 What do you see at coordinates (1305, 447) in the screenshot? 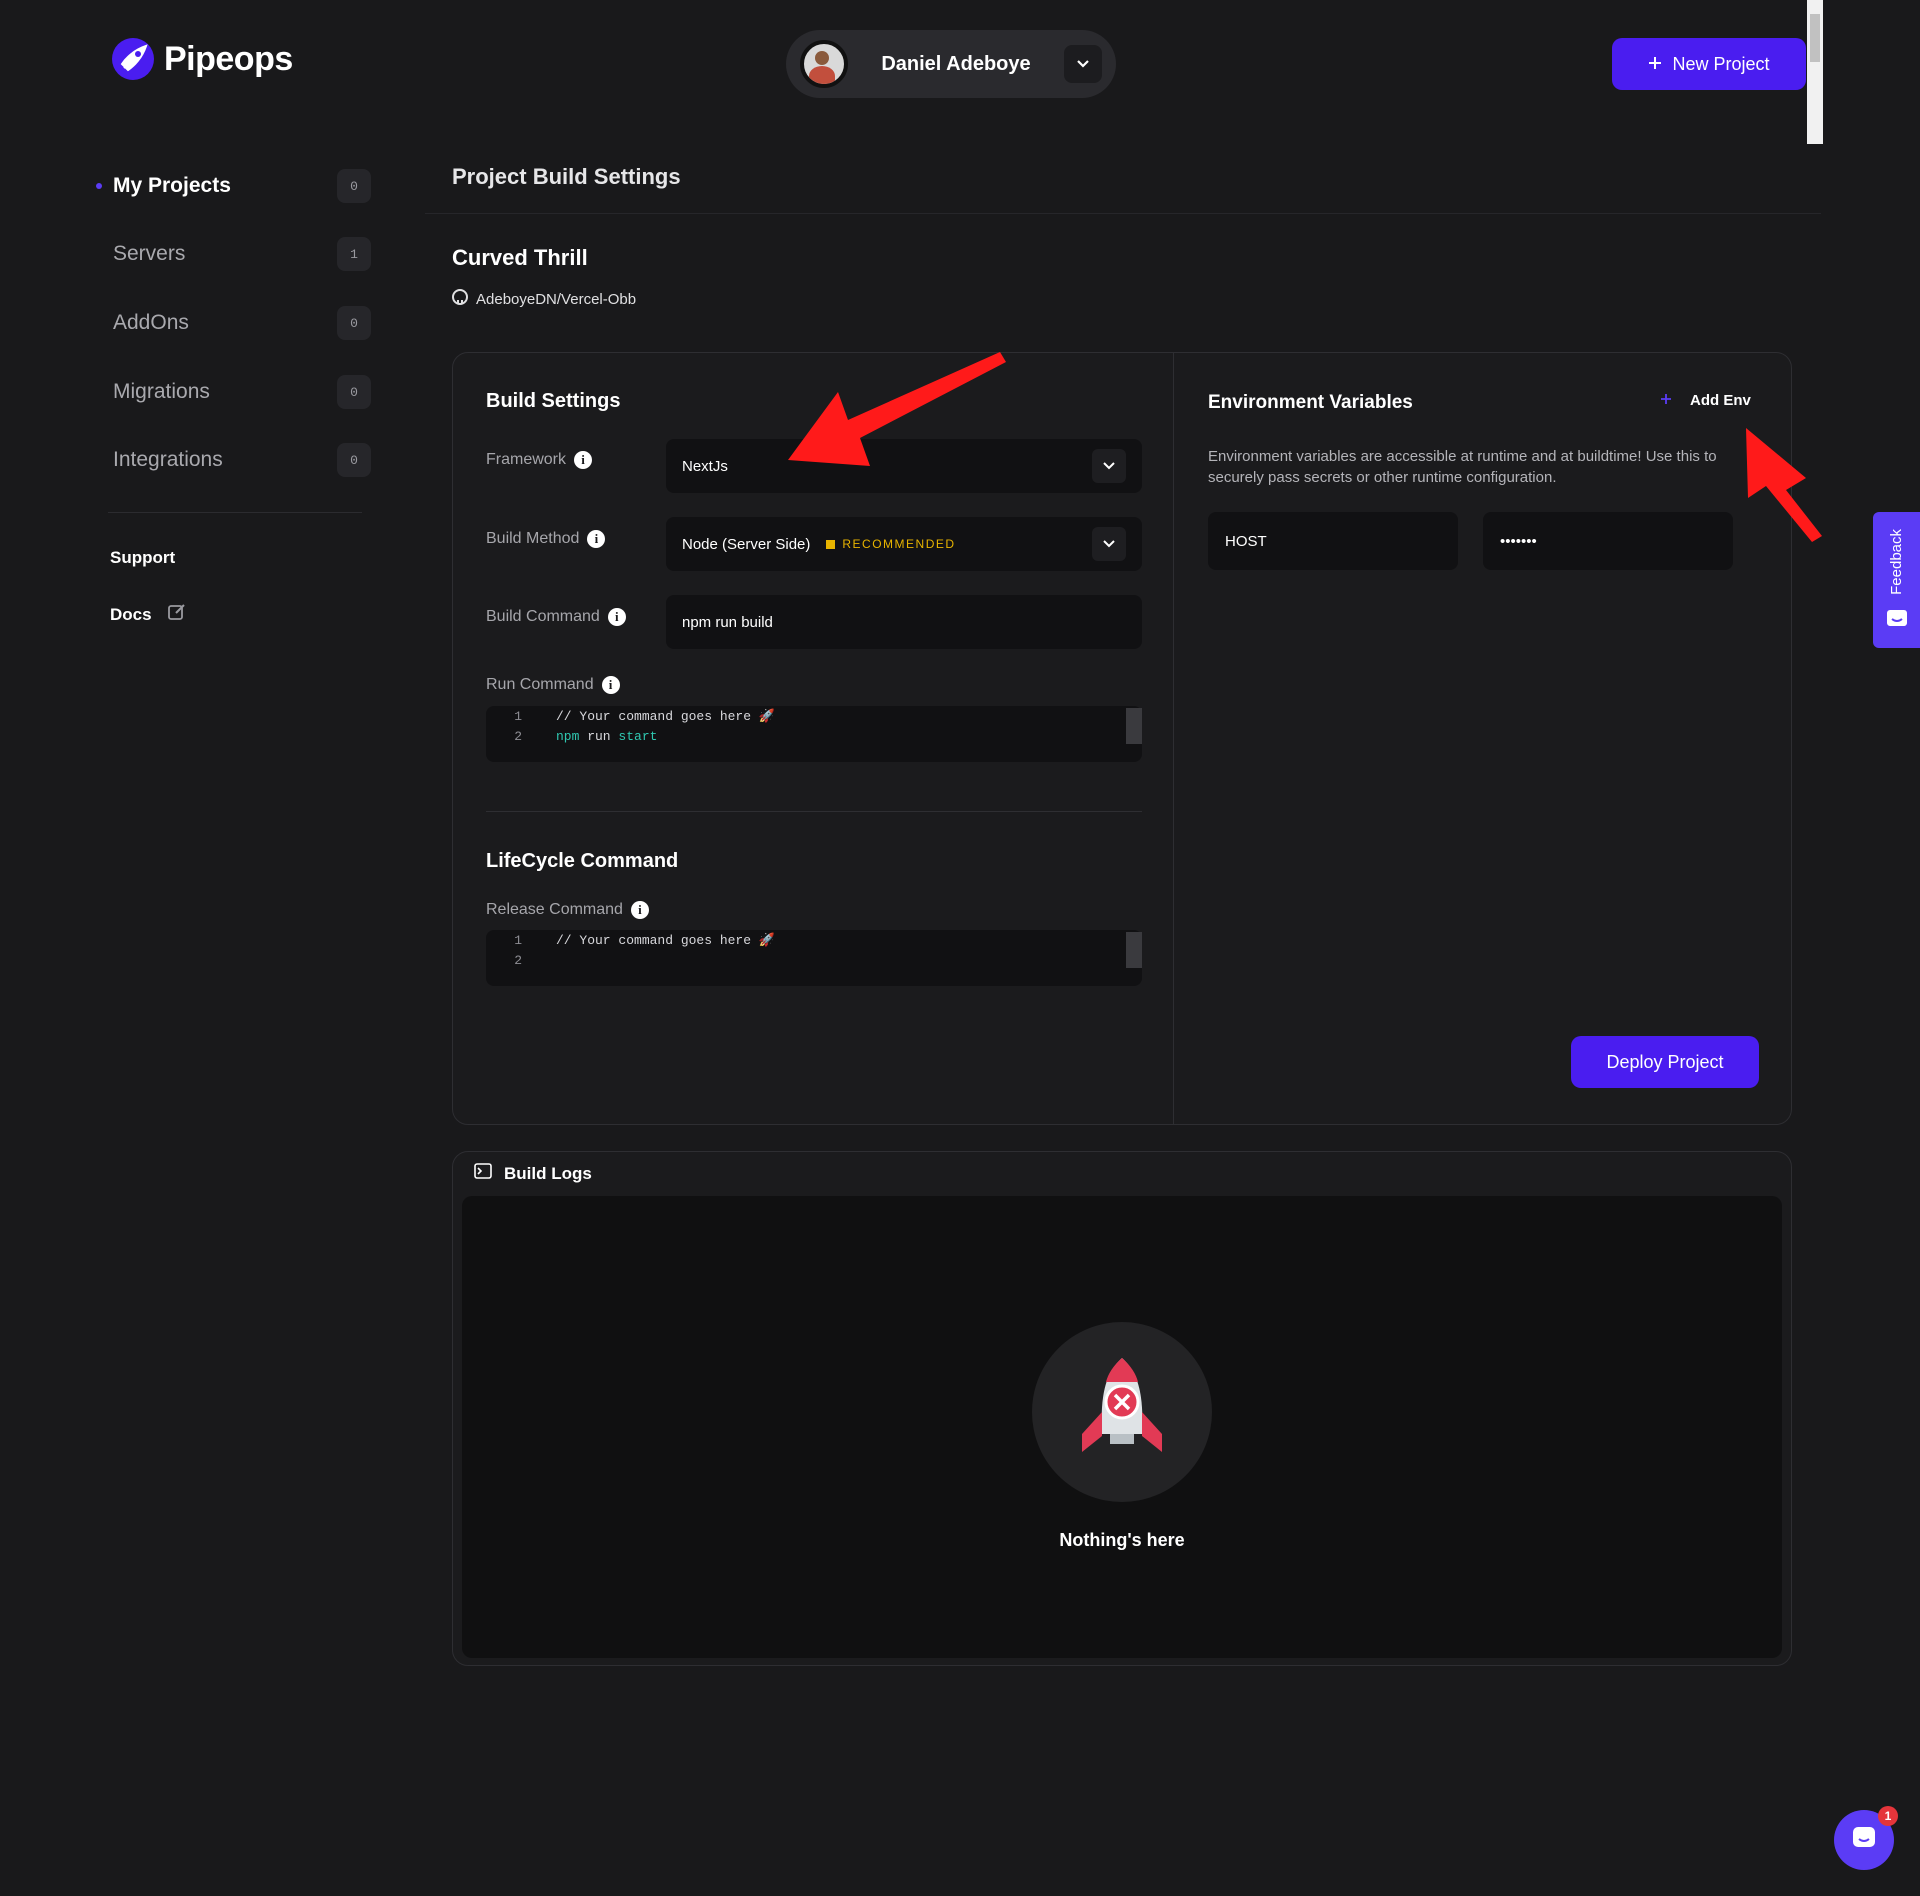
I see `annotation-arrows` at bounding box center [1305, 447].